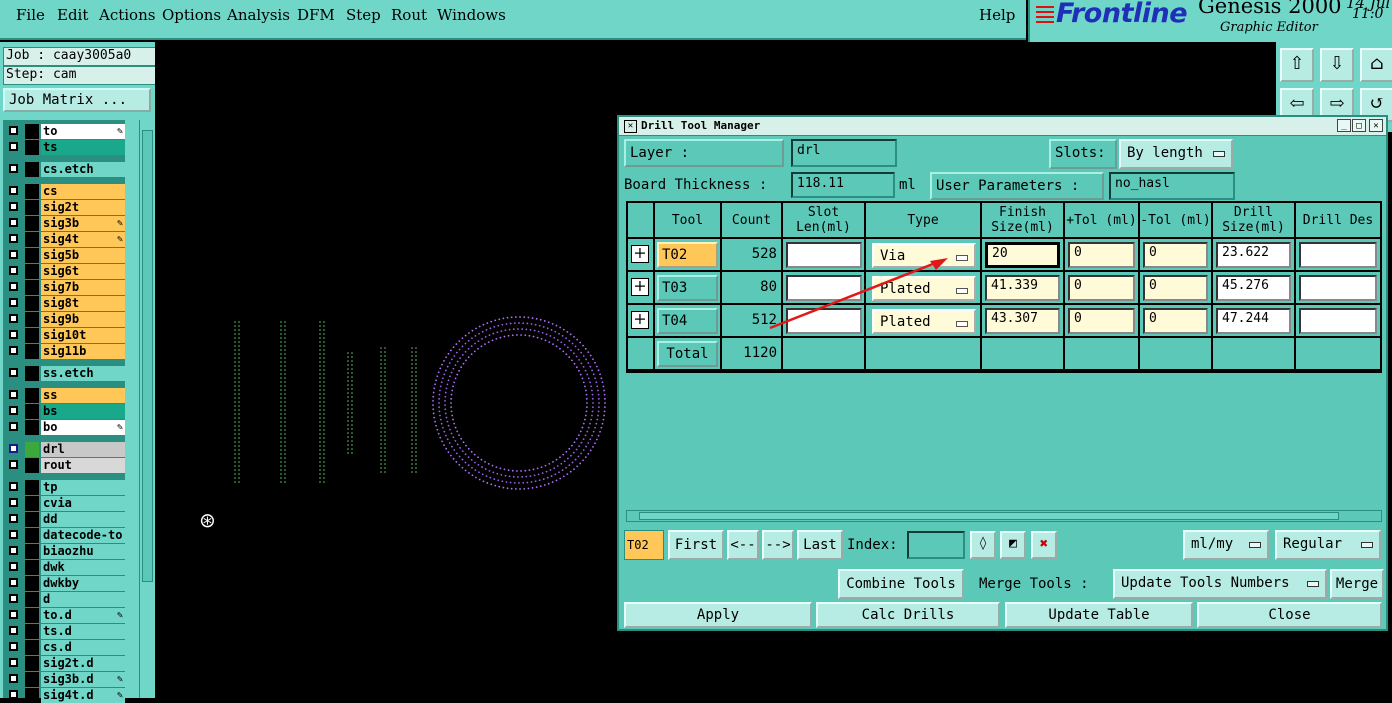 Image resolution: width=1392 pixels, height=703 pixels. Describe the element at coordinates (1376, 125) in the screenshot. I see `close-window-icon: ✕` at that location.